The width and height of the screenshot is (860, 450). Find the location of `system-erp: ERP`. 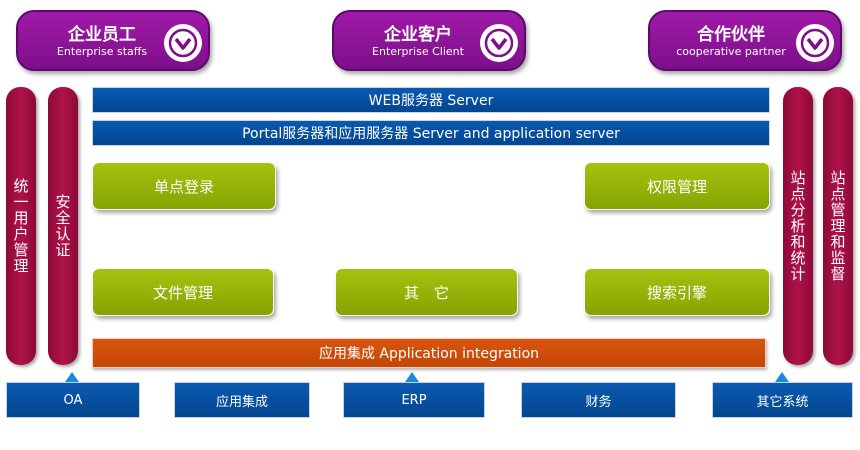

system-erp: ERP is located at coordinates (414, 400).